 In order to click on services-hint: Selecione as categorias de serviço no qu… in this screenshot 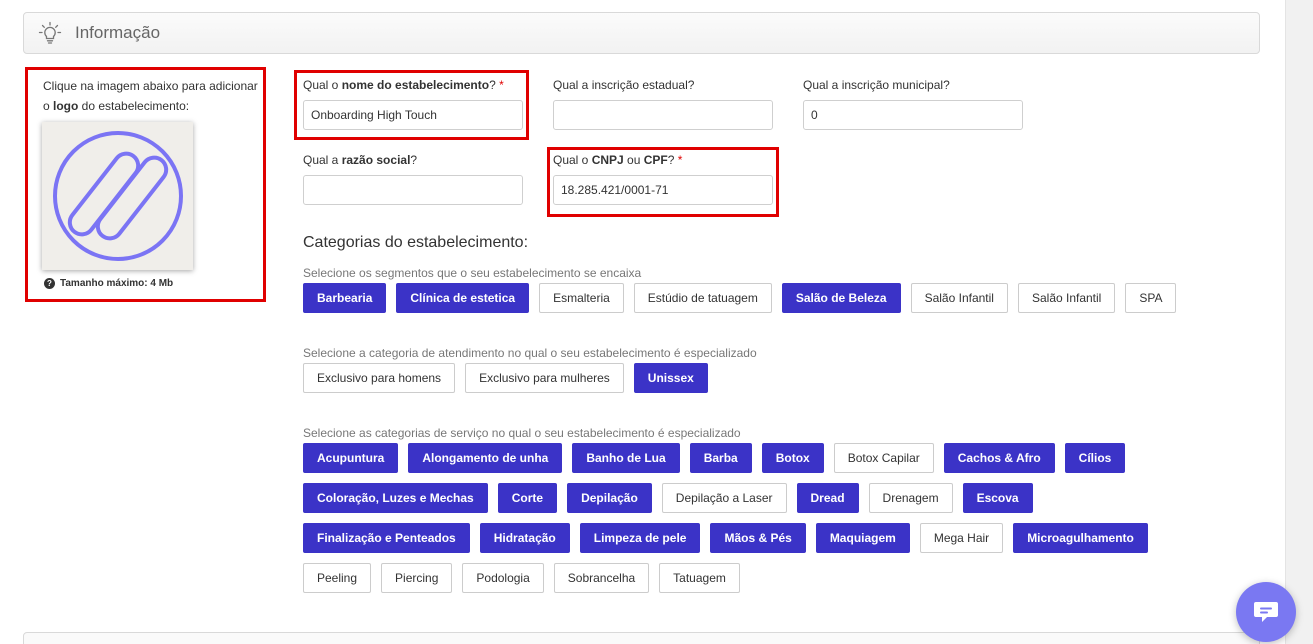, I will do `click(522, 433)`.